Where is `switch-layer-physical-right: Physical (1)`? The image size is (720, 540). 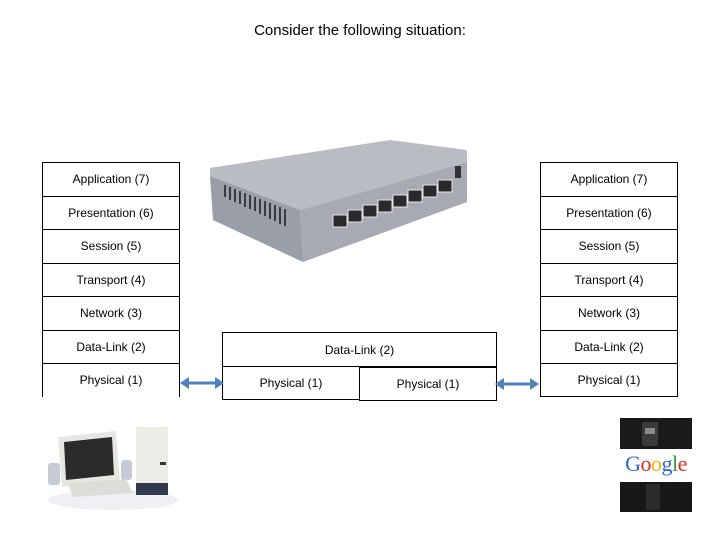
switch-layer-physical-right: Physical (1) is located at coordinates (428, 384).